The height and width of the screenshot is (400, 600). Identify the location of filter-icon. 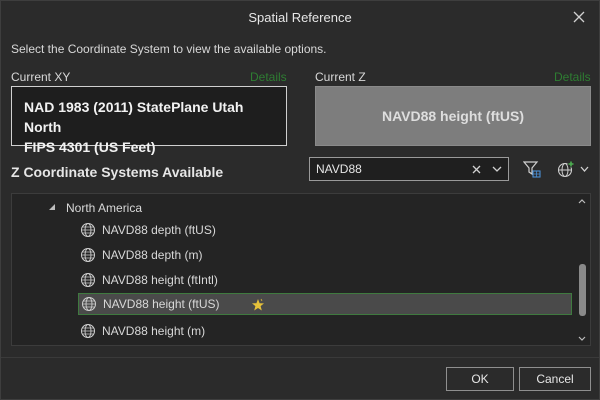
(532, 169).